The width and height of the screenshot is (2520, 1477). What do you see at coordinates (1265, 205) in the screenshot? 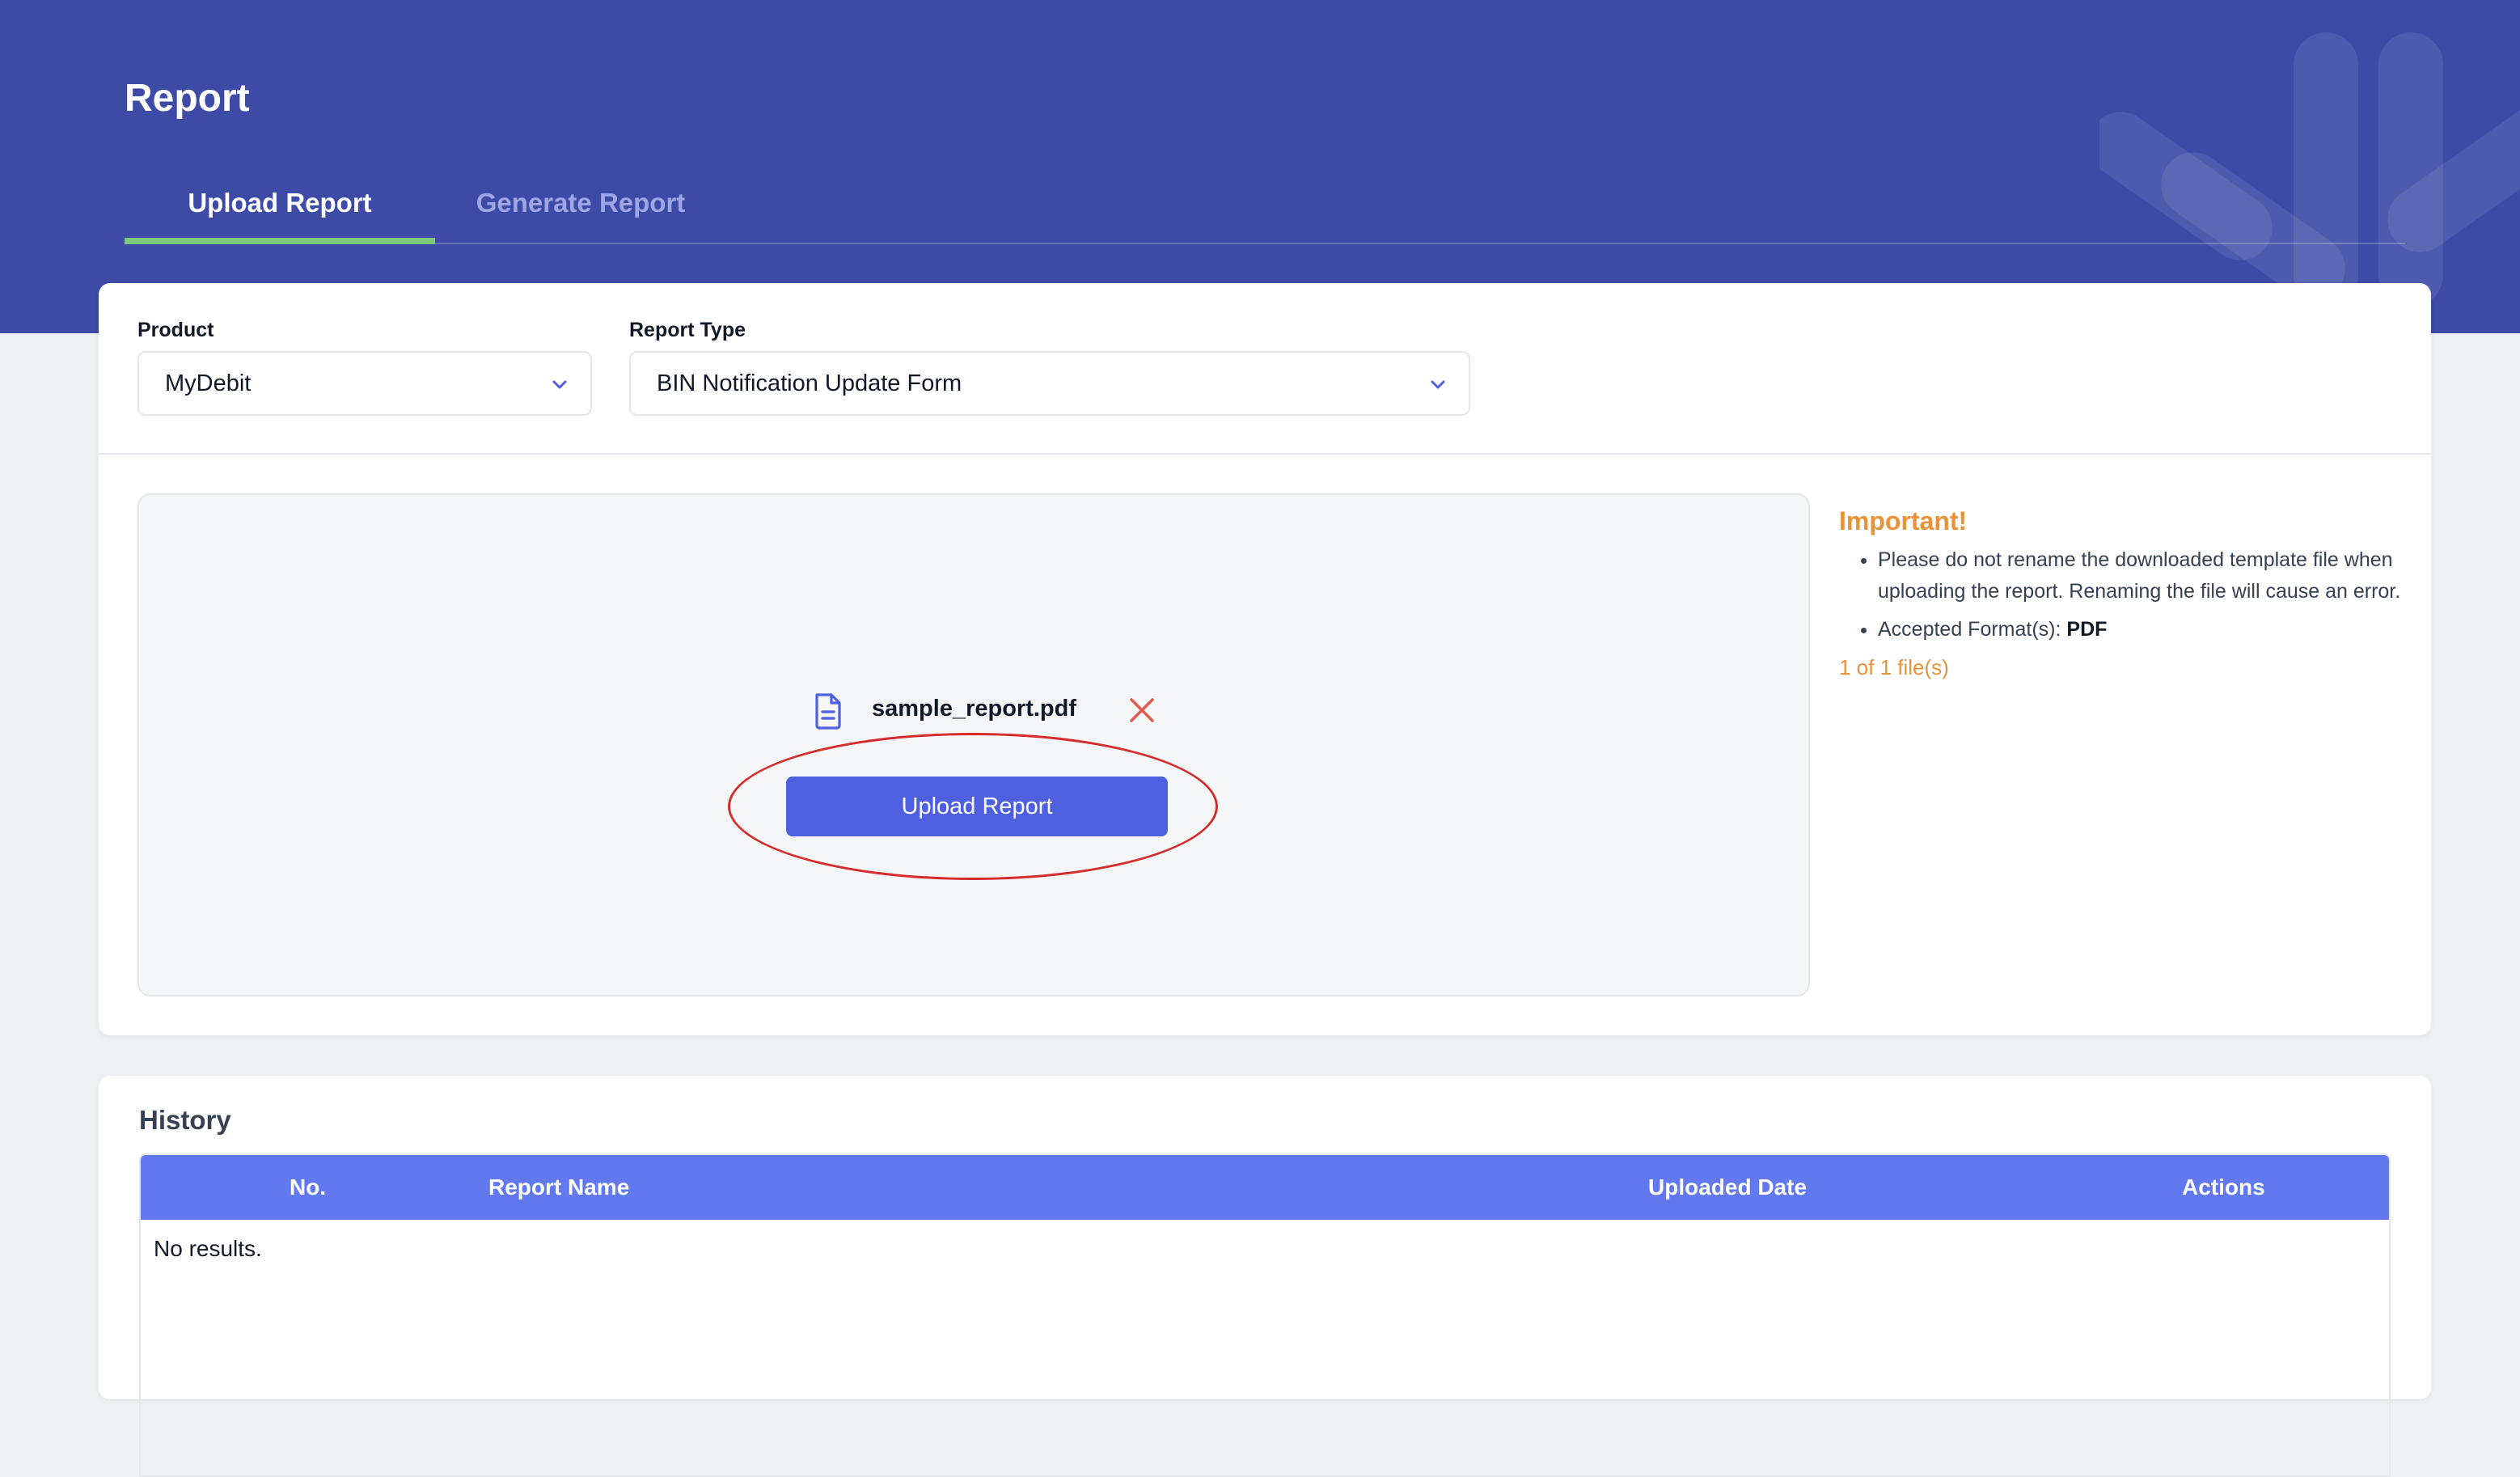
I see `report-tabs: Upload Report Generate Report` at bounding box center [1265, 205].